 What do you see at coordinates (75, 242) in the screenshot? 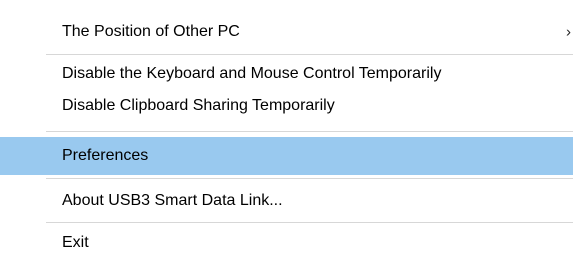
I see `menu-item-label: Exit` at bounding box center [75, 242].